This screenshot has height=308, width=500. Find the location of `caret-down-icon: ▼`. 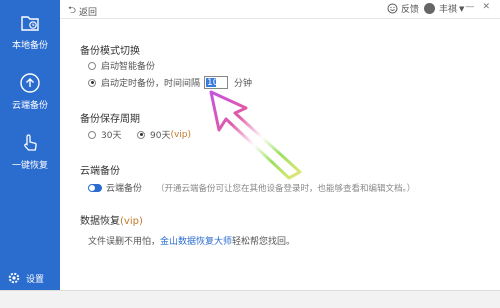

caret-down-icon: ▼ is located at coordinates (462, 8).